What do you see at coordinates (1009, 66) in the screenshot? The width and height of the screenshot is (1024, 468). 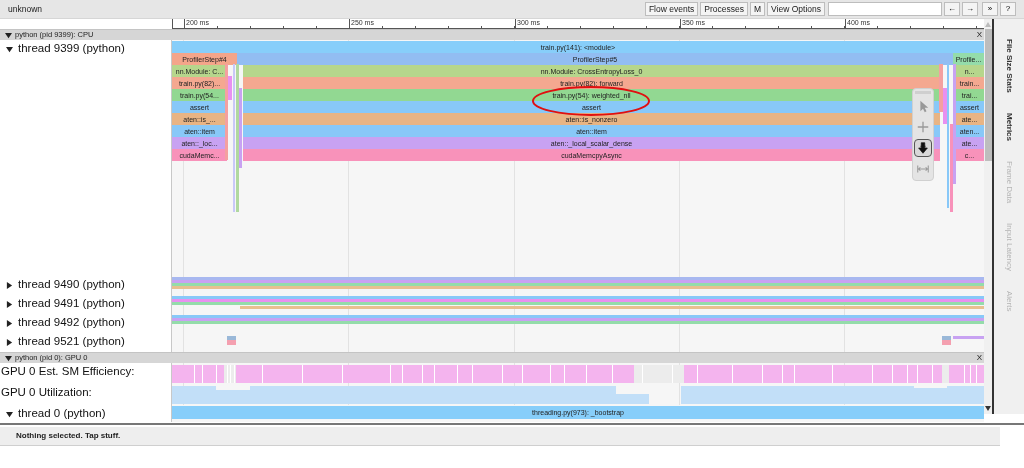 I see `side-tab: File Size Stats` at bounding box center [1009, 66].